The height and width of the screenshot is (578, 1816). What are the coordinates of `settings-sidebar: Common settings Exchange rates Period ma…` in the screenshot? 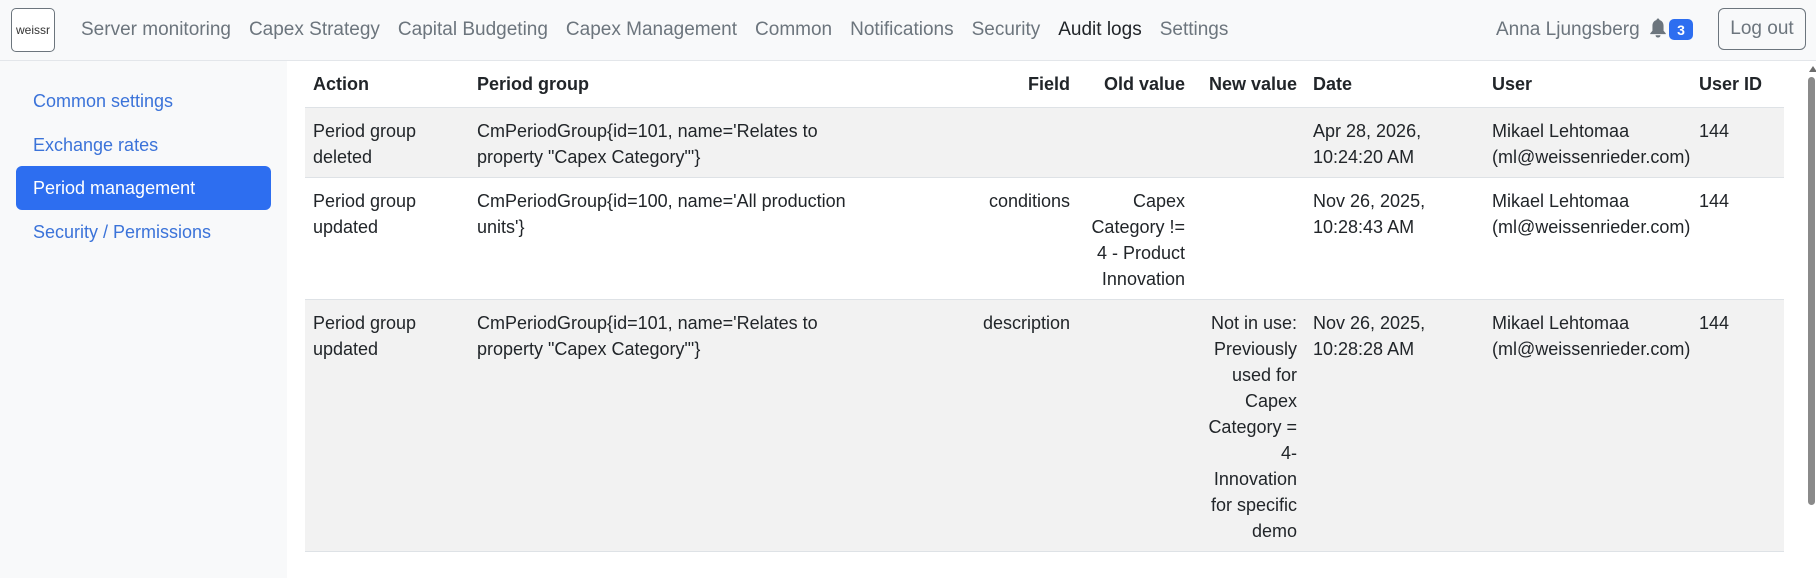 It's located at (143, 319).